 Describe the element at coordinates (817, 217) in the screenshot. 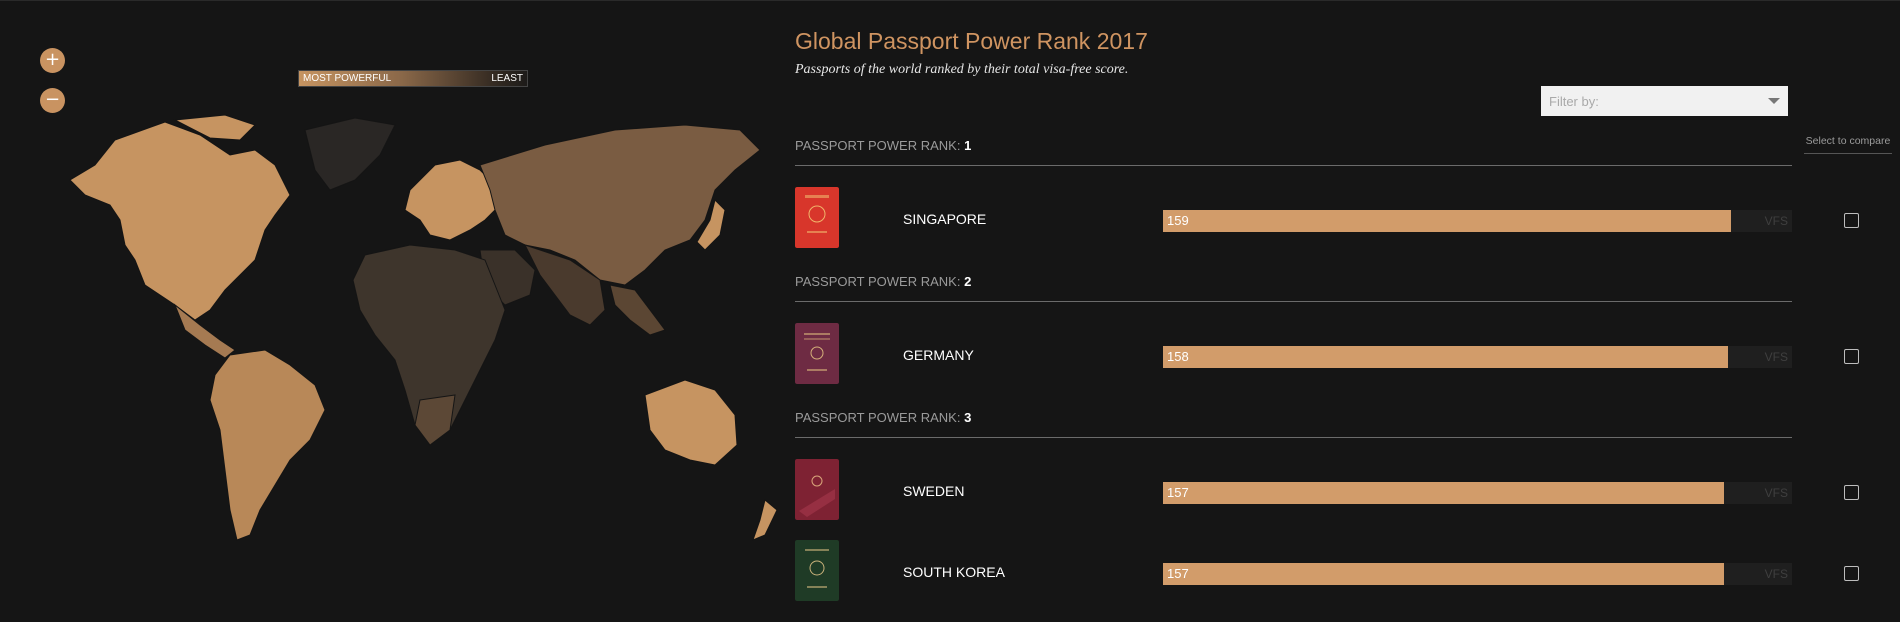

I see `passport-singapore-icon` at that location.